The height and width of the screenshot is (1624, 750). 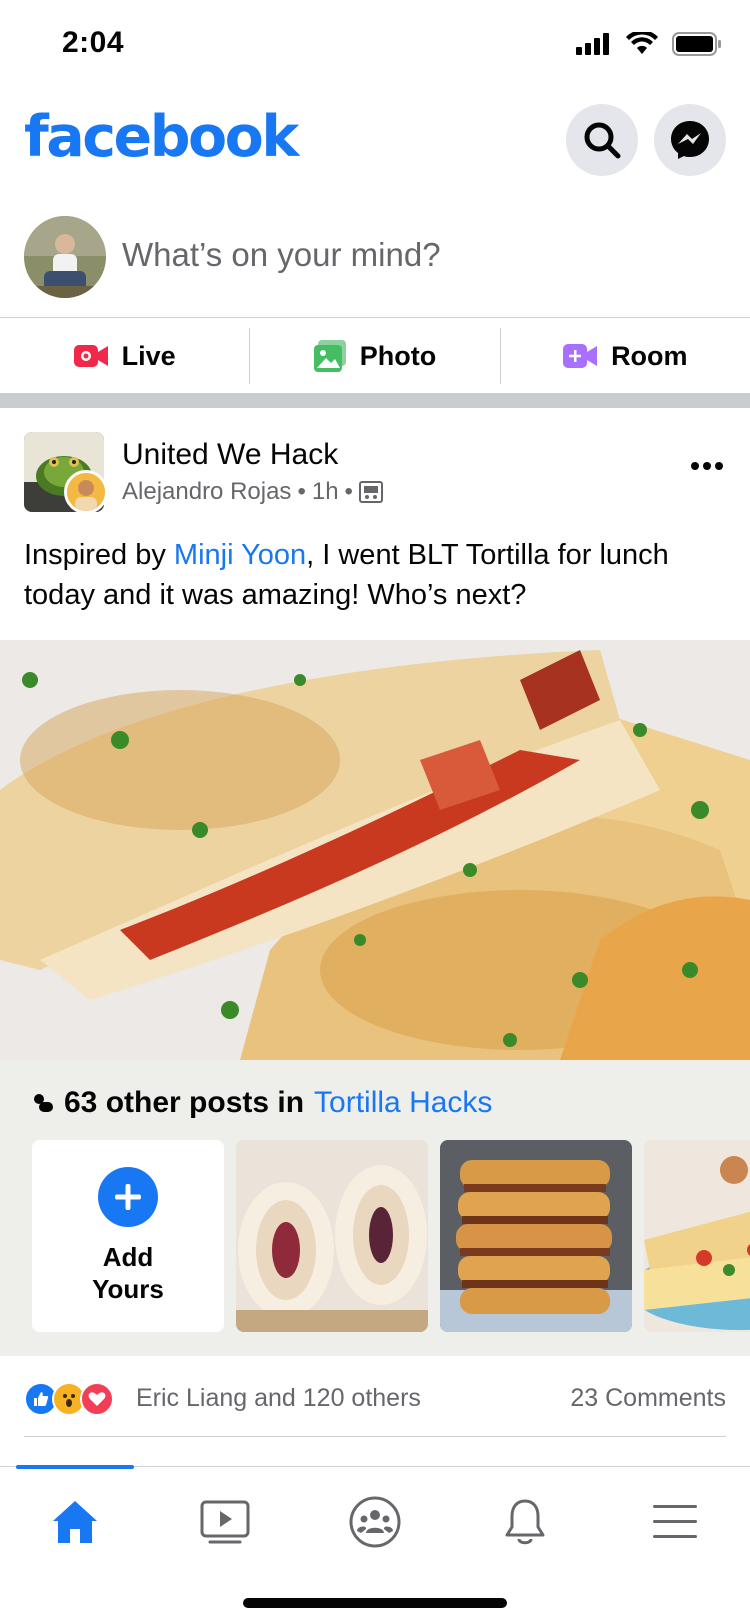 I want to click on related-posts-carousel: Add Yours, so click(x=391, y=1236).